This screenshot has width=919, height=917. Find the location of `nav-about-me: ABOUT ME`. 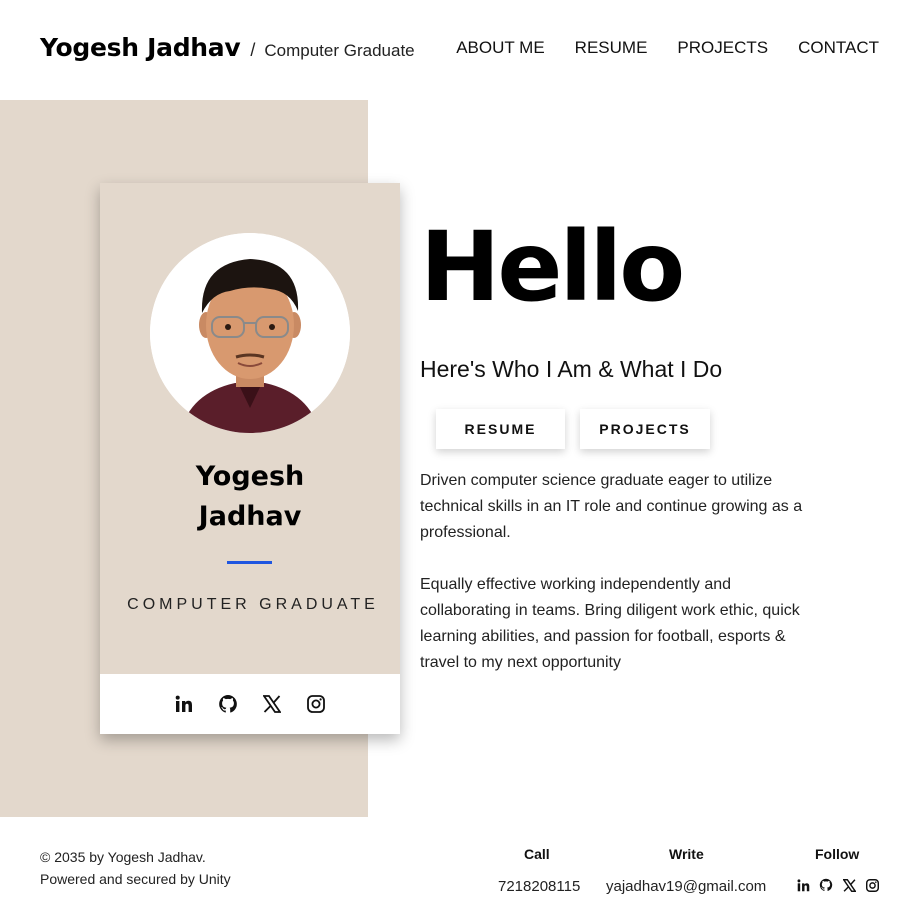

nav-about-me: ABOUT ME is located at coordinates (500, 48).